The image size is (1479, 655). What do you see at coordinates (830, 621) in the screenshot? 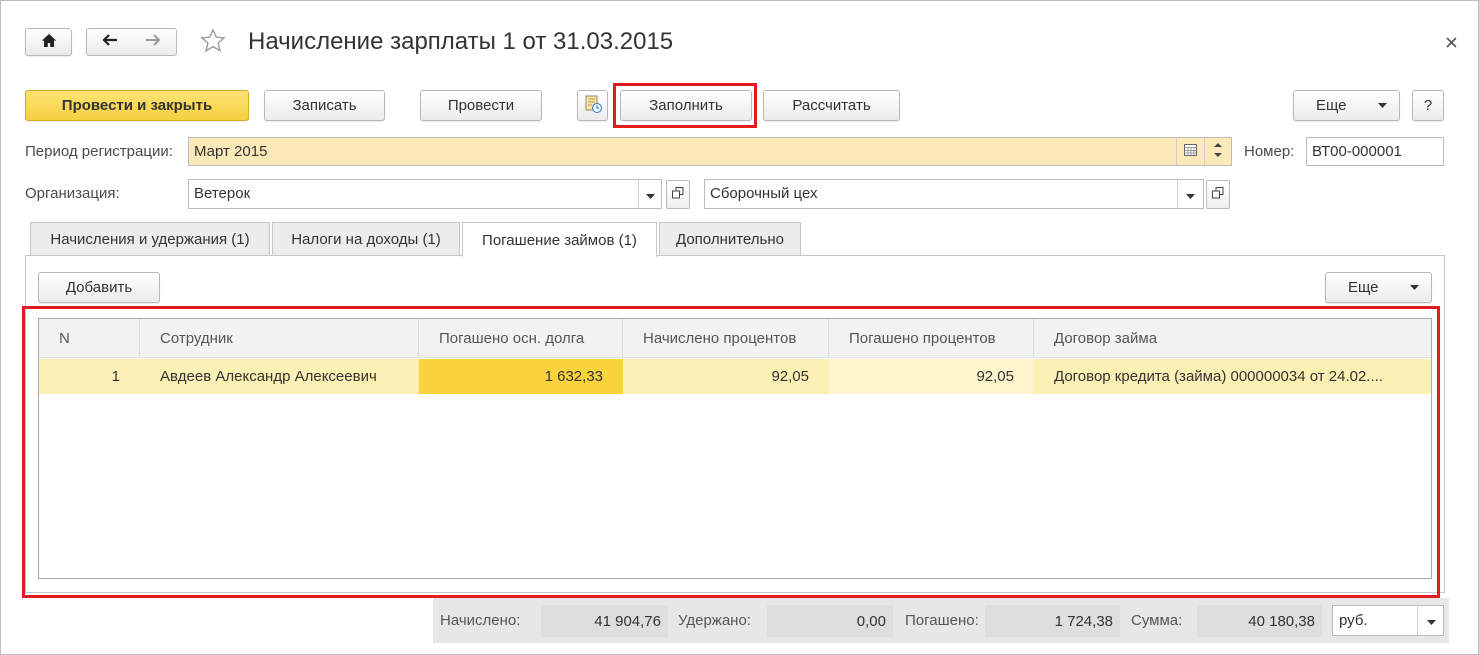
I see `withheld-value: 0,00` at bounding box center [830, 621].